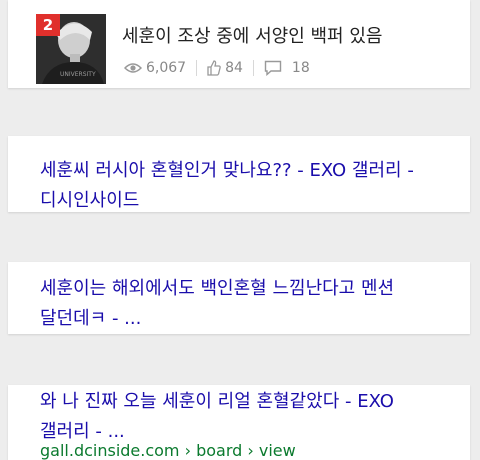  I want to click on result-url: gall.dcinside.com › board › view, so click(168, 450).